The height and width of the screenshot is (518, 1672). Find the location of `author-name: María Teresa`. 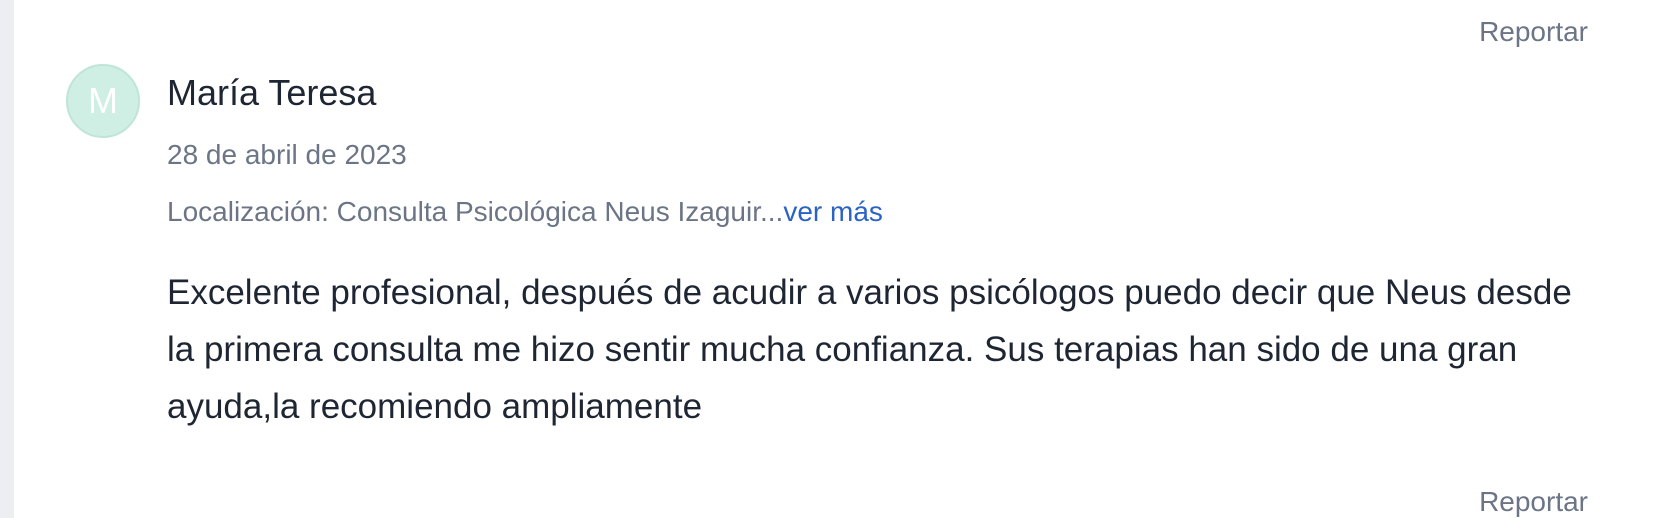

author-name: María Teresa is located at coordinates (272, 92).